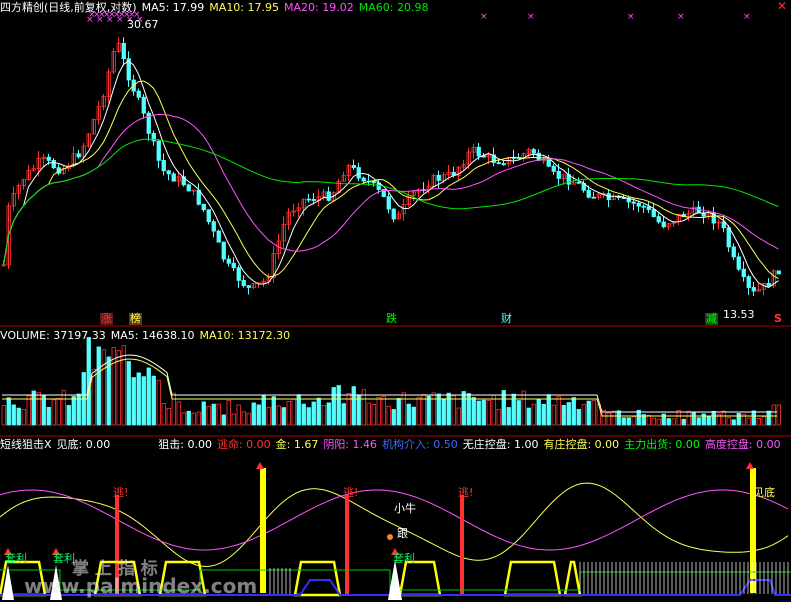  I want to click on cai-badge: 财, so click(506, 319).